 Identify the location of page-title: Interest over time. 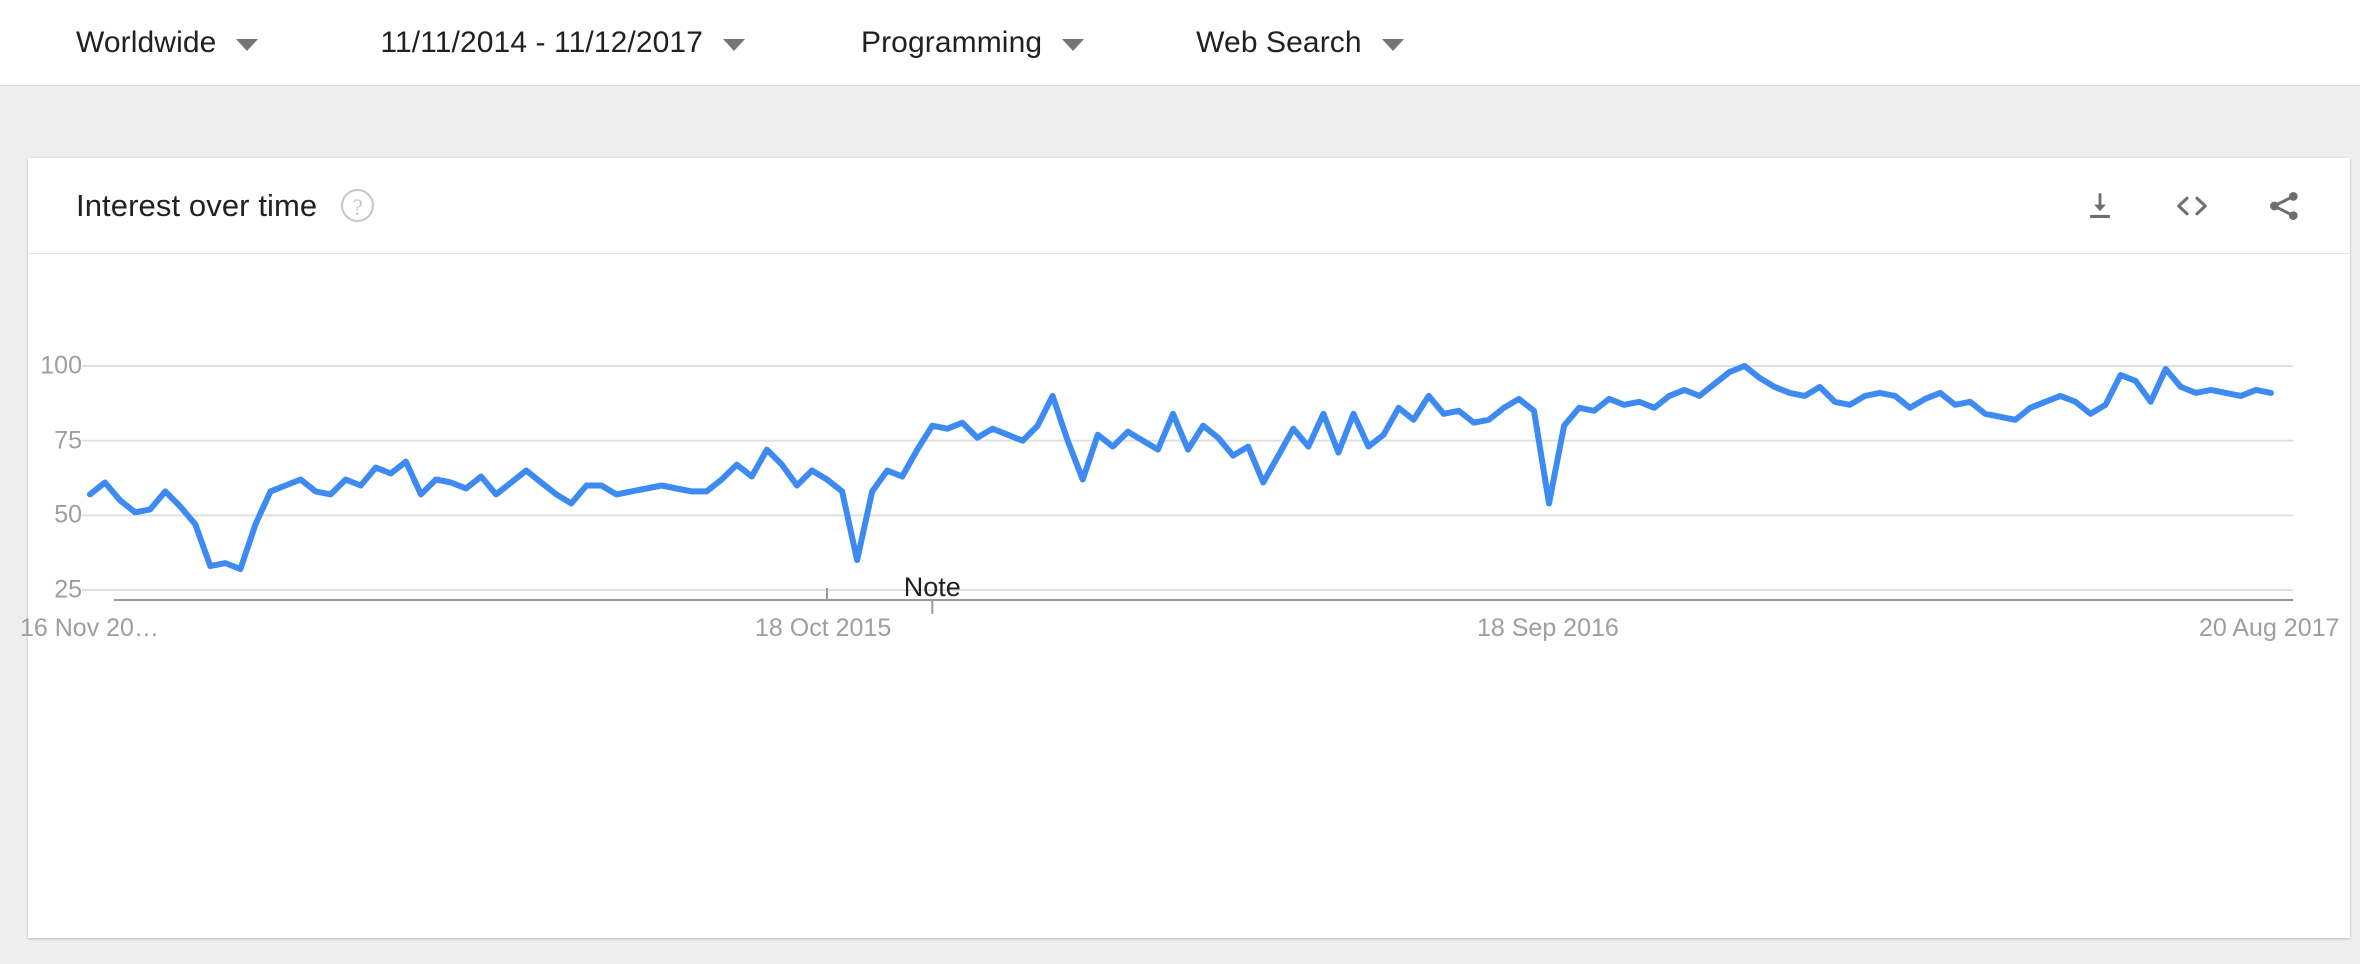
(197, 205).